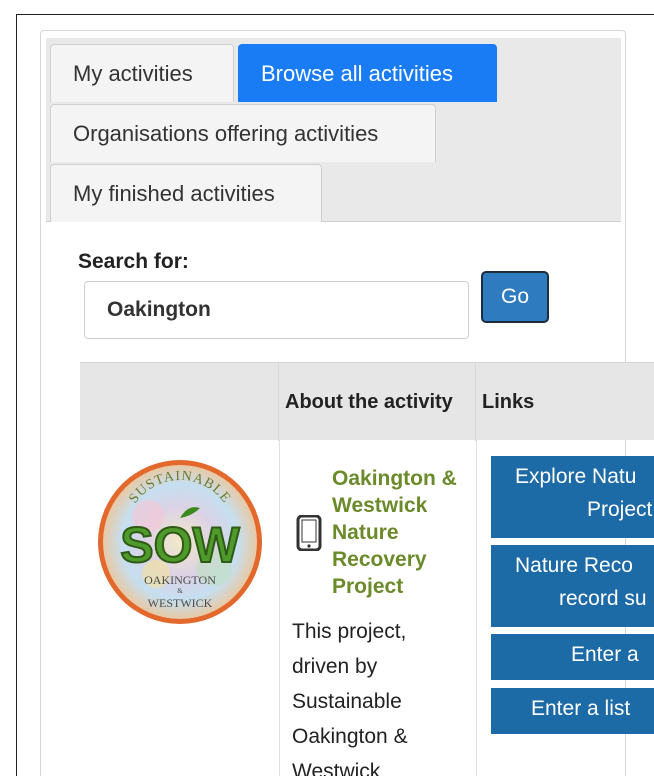 The width and height of the screenshot is (654, 776). Describe the element at coordinates (508, 402) in the screenshot. I see `header-links: Links` at that location.